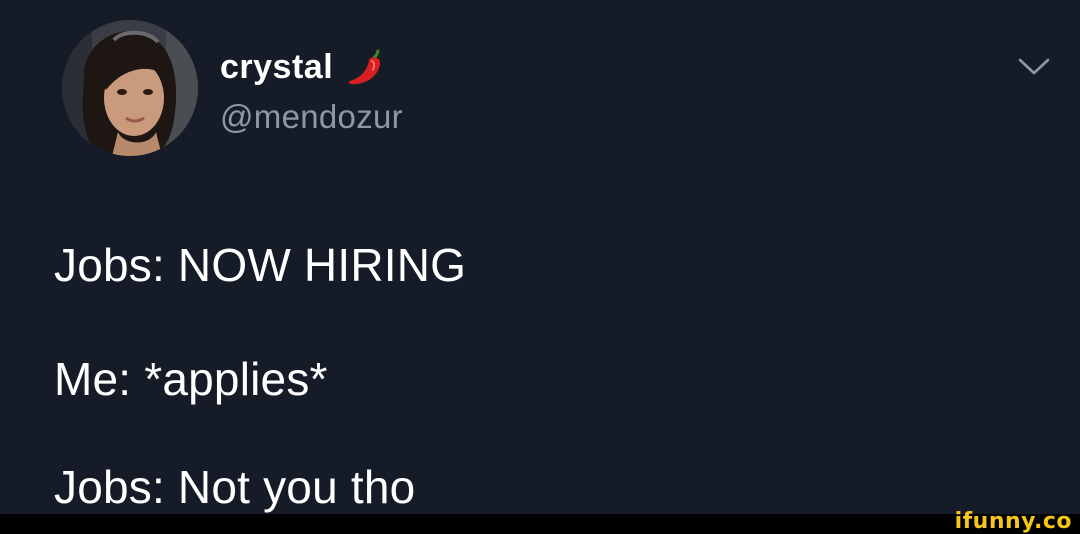 Image resolution: width=1080 pixels, height=534 pixels. I want to click on watermark-logo: ifunny.co, so click(1013, 521).